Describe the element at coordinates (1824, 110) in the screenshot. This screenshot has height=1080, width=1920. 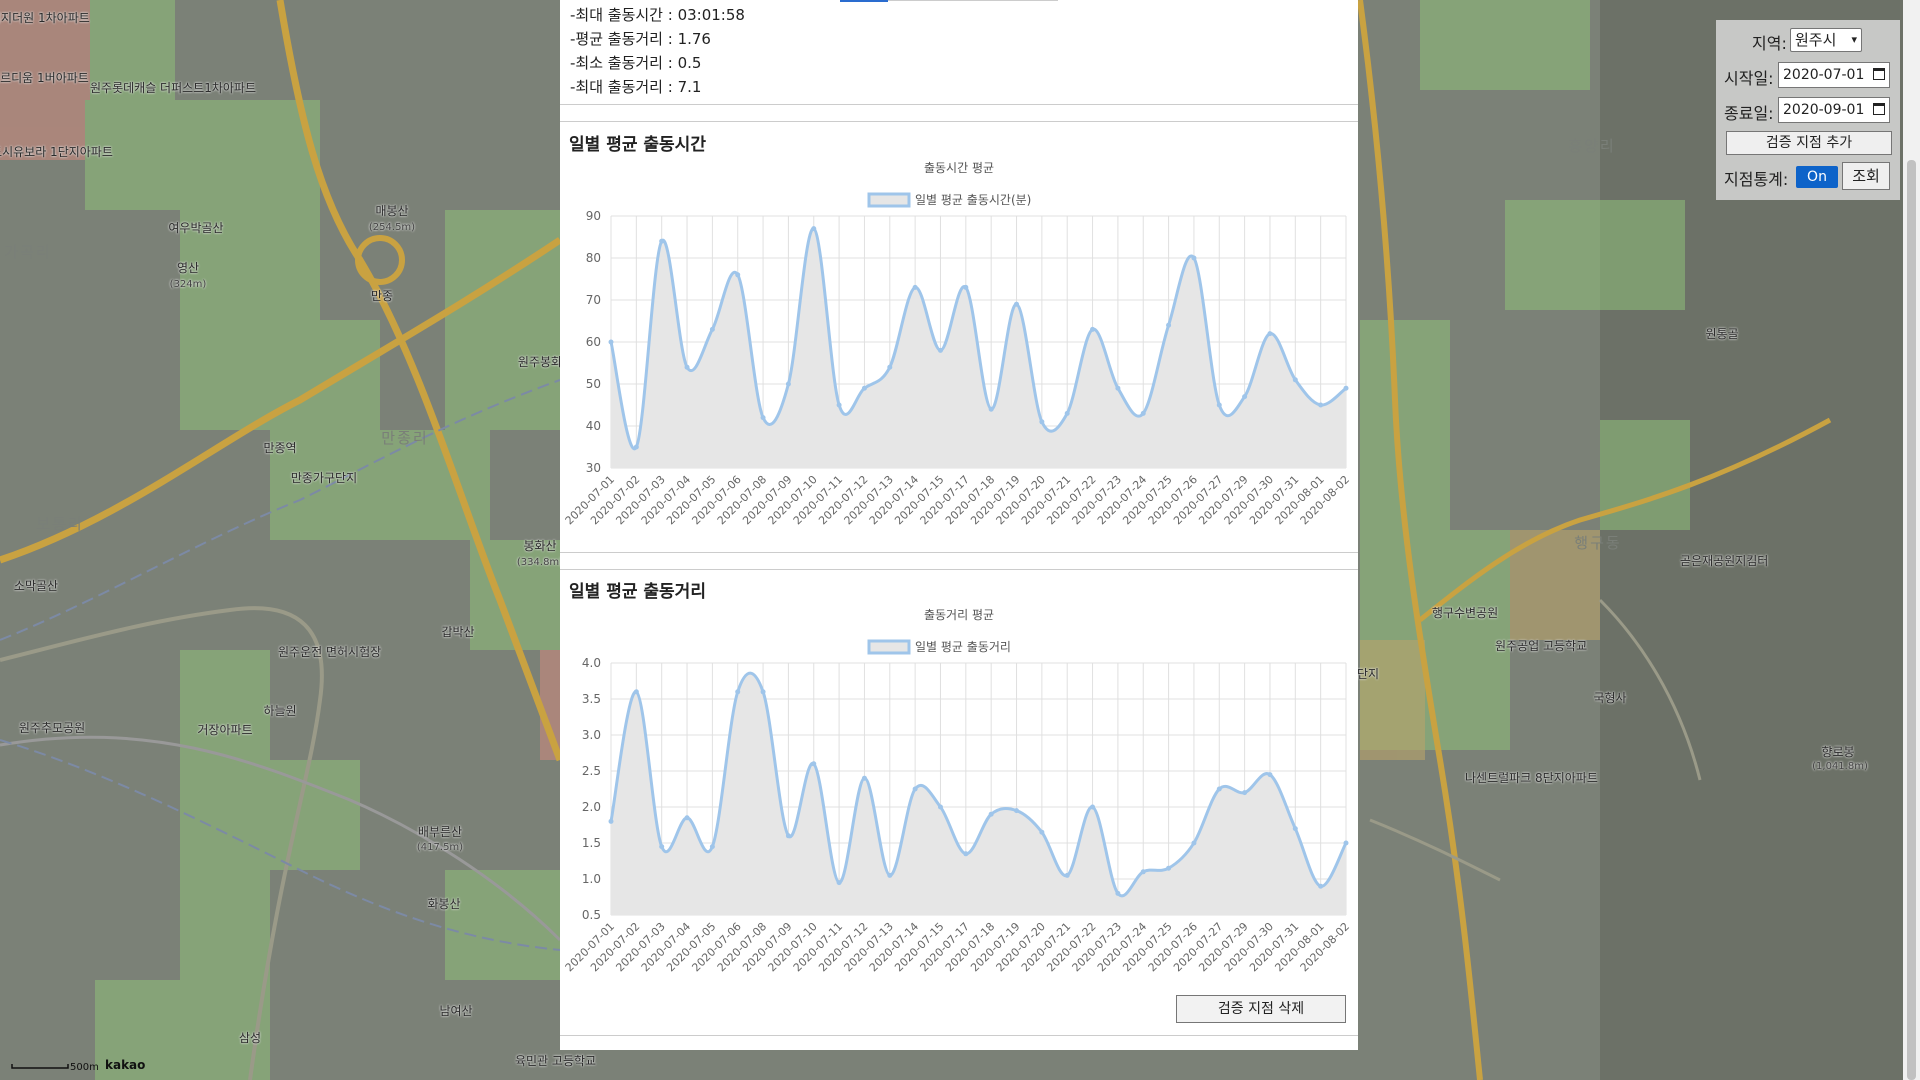
I see `end-date-value: 2020-09-01` at that location.